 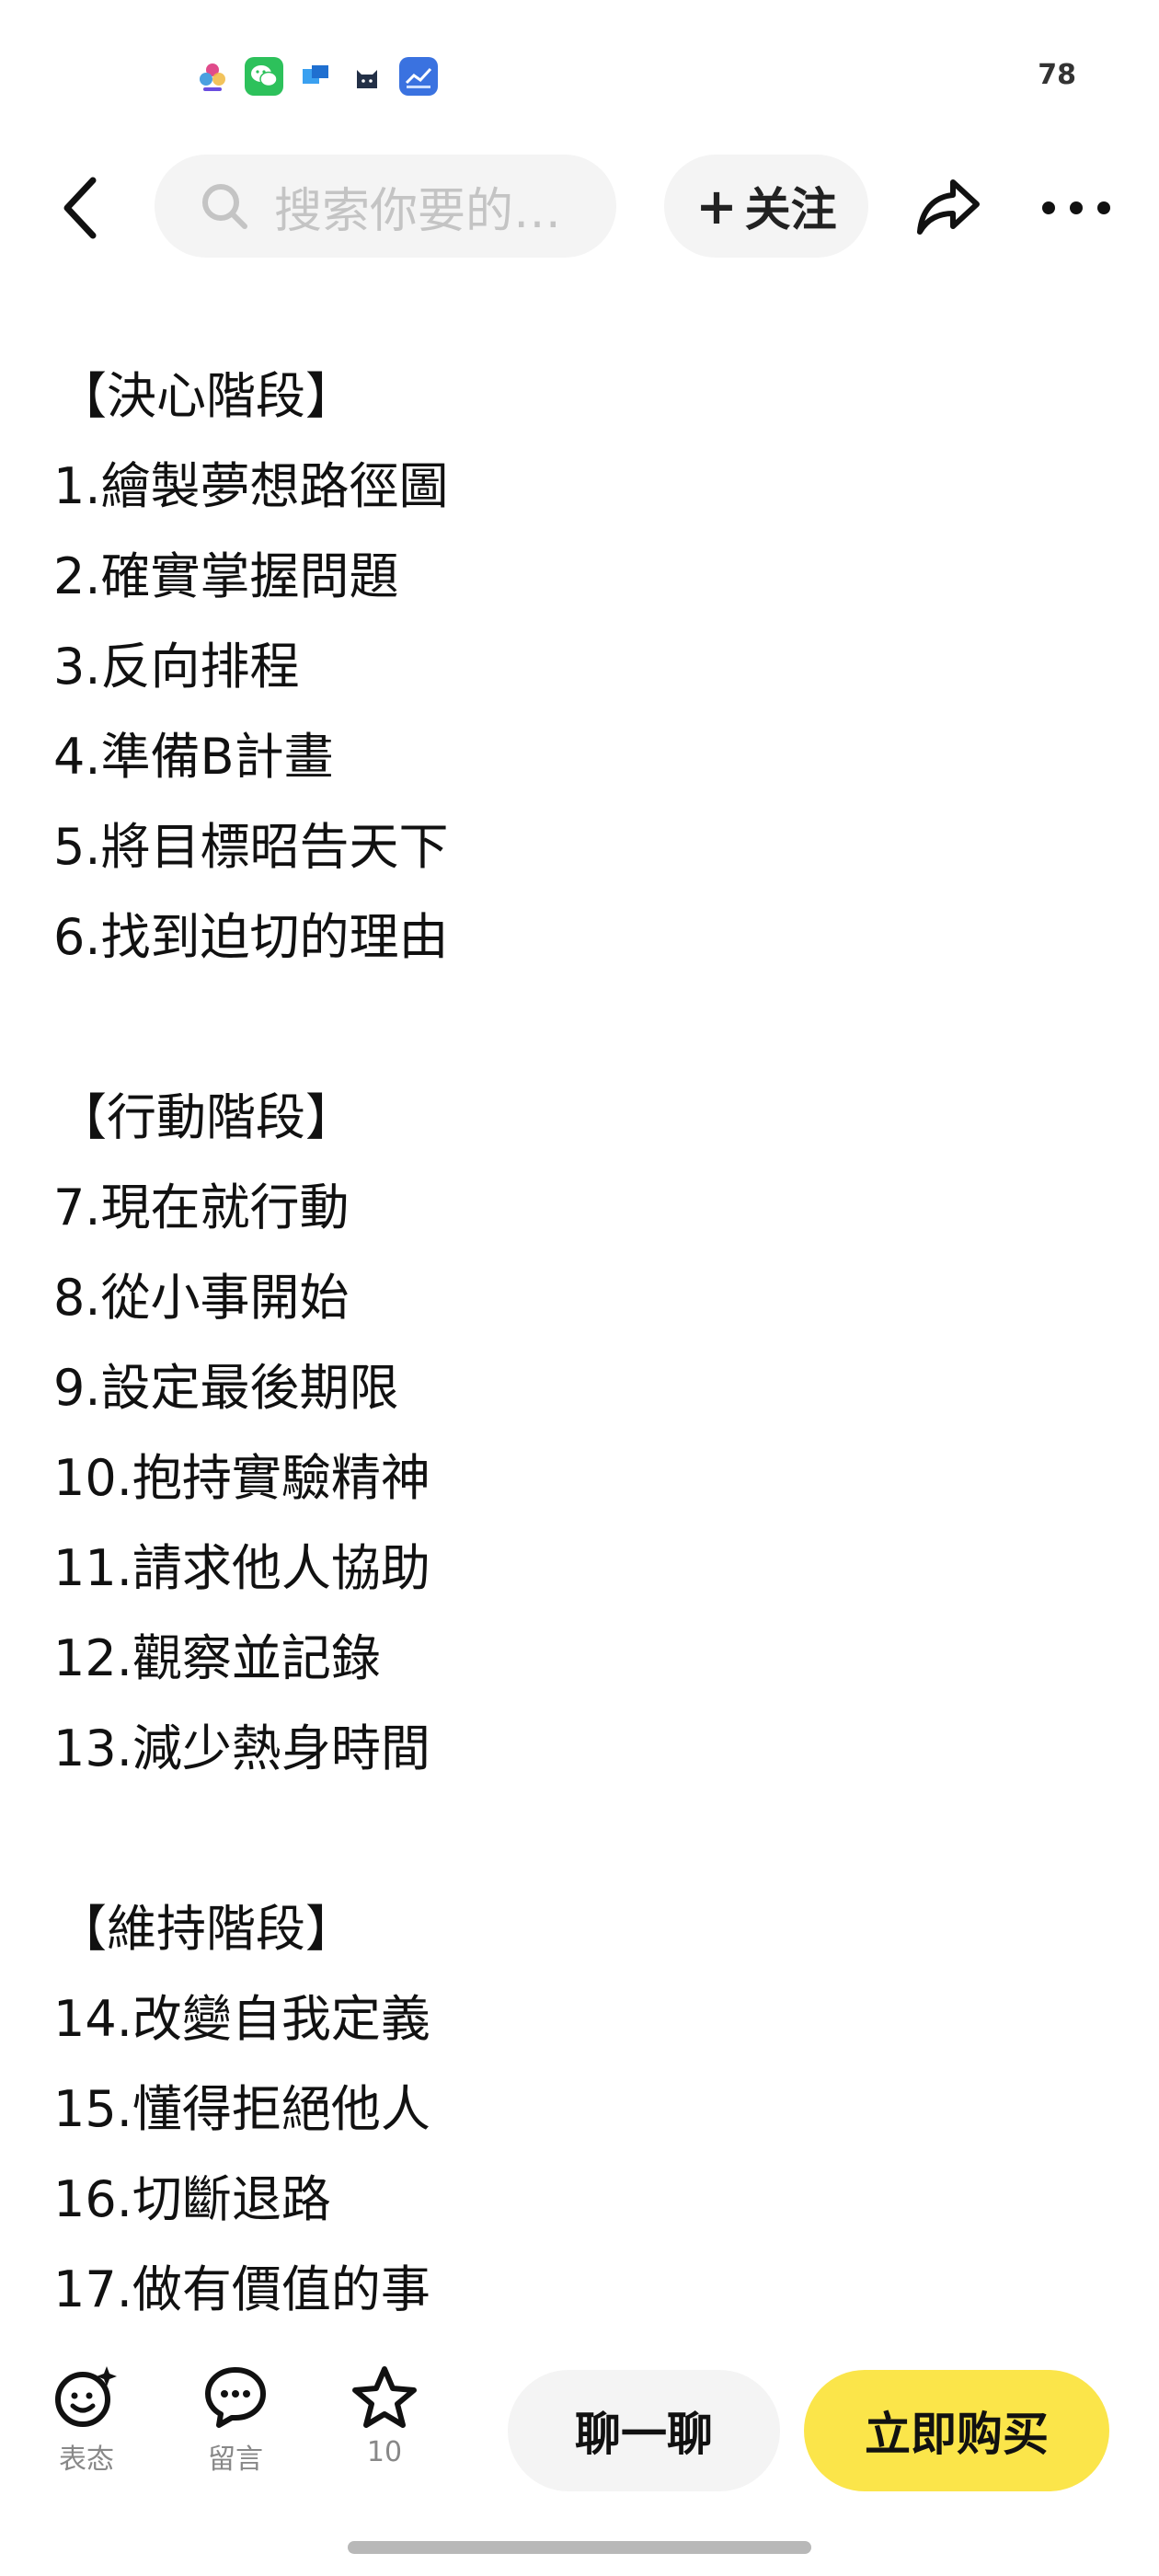 I want to click on wechat-icon, so click(x=264, y=76).